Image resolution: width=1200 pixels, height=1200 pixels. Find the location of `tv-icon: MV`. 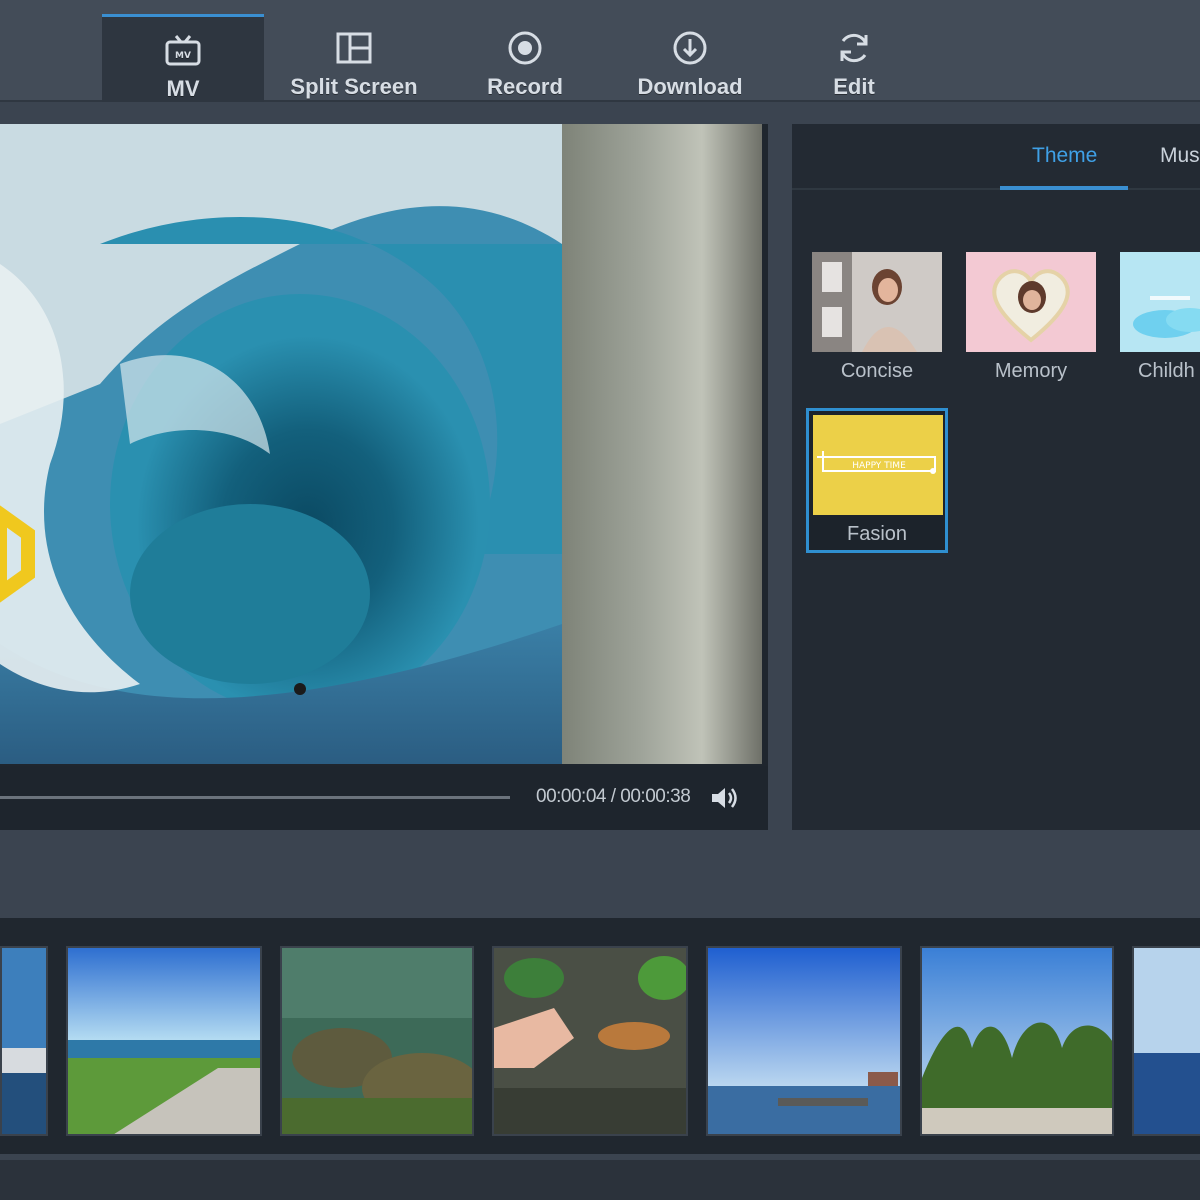

tv-icon: MV is located at coordinates (183, 50).